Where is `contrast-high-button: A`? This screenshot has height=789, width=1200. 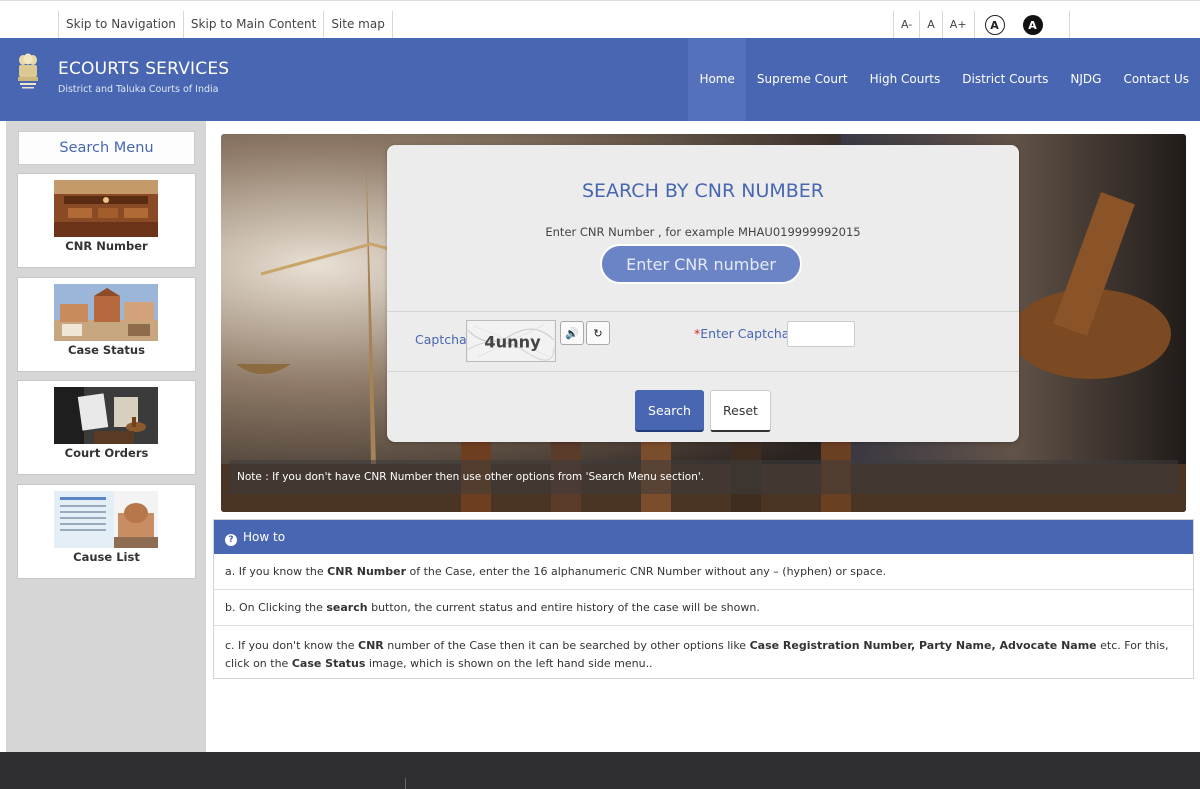
contrast-high-button: A is located at coordinates (1032, 25).